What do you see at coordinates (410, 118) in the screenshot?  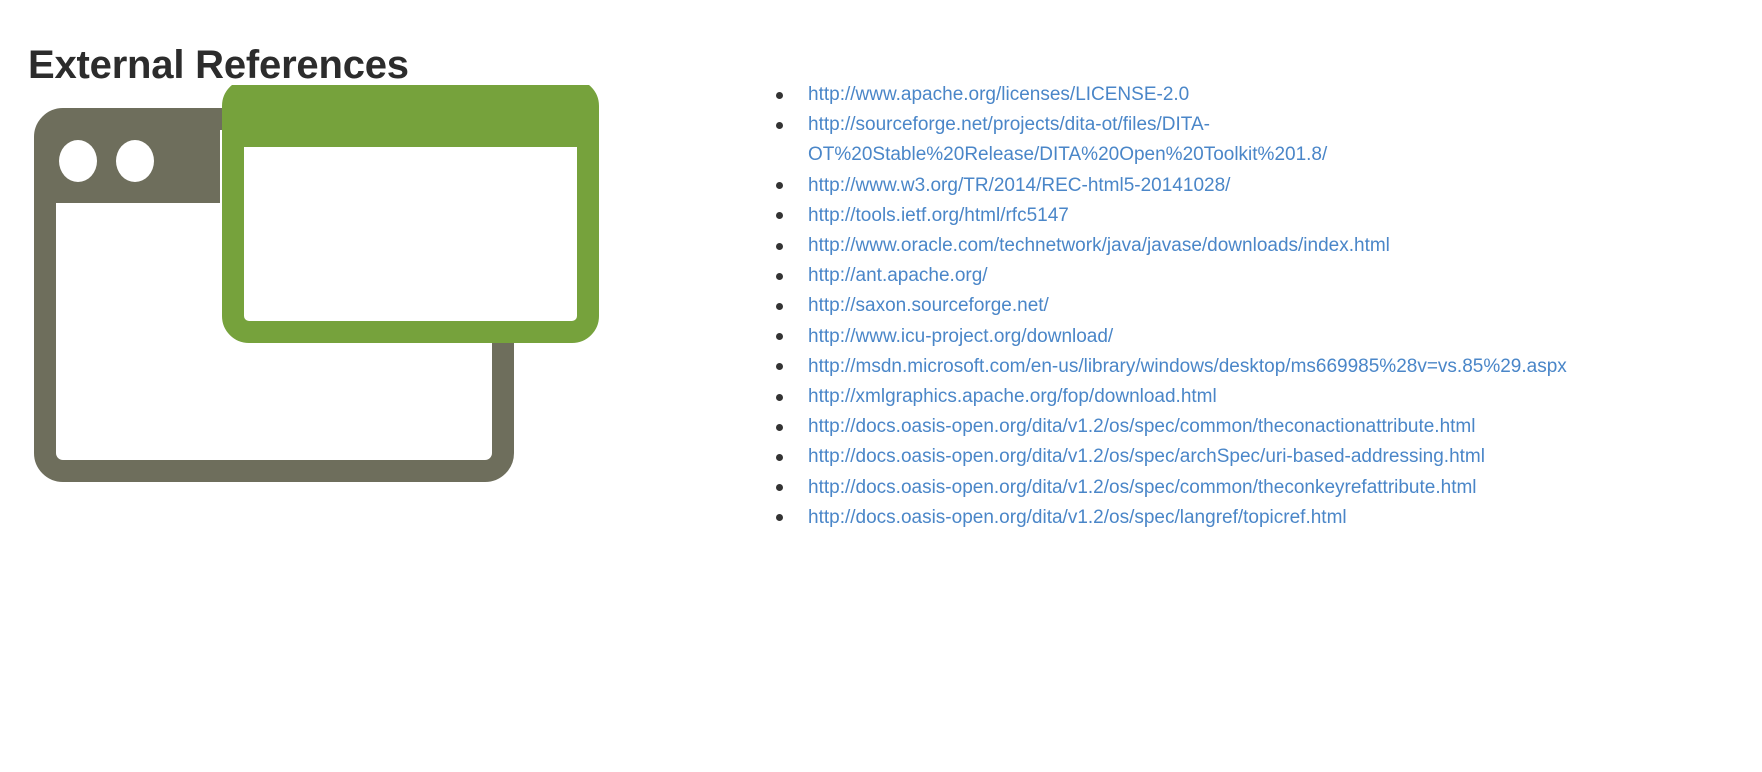 I see `front-window-titlebar` at bounding box center [410, 118].